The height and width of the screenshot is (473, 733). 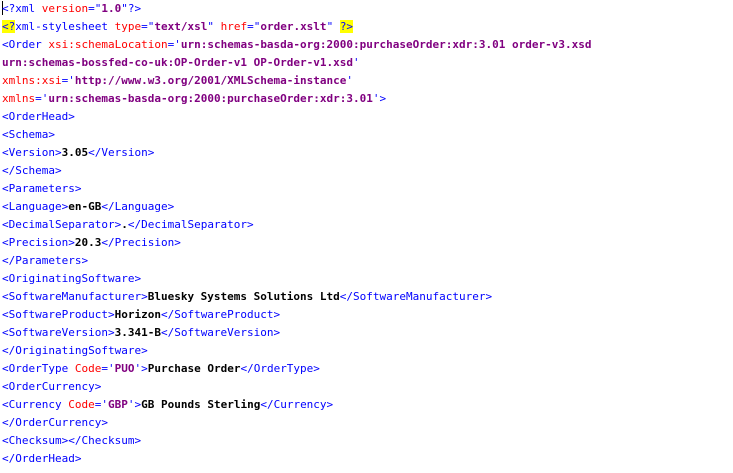 I want to click on code-line-9: <Version>3.05</Version>, so click(x=366, y=153).